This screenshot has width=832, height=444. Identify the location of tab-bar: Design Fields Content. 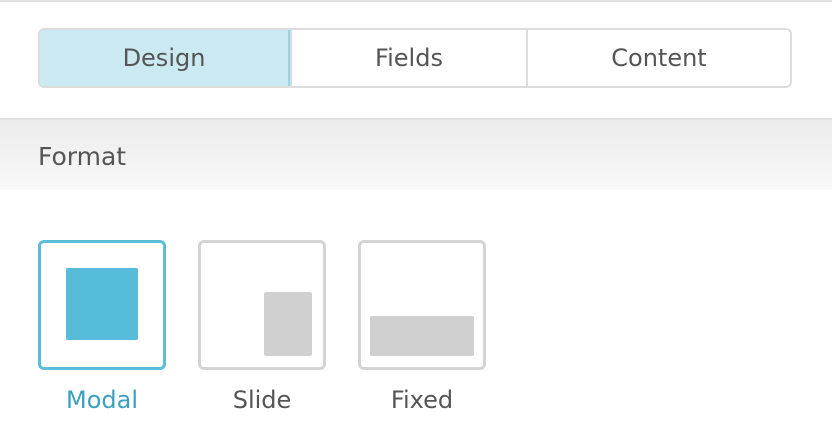
(415, 58).